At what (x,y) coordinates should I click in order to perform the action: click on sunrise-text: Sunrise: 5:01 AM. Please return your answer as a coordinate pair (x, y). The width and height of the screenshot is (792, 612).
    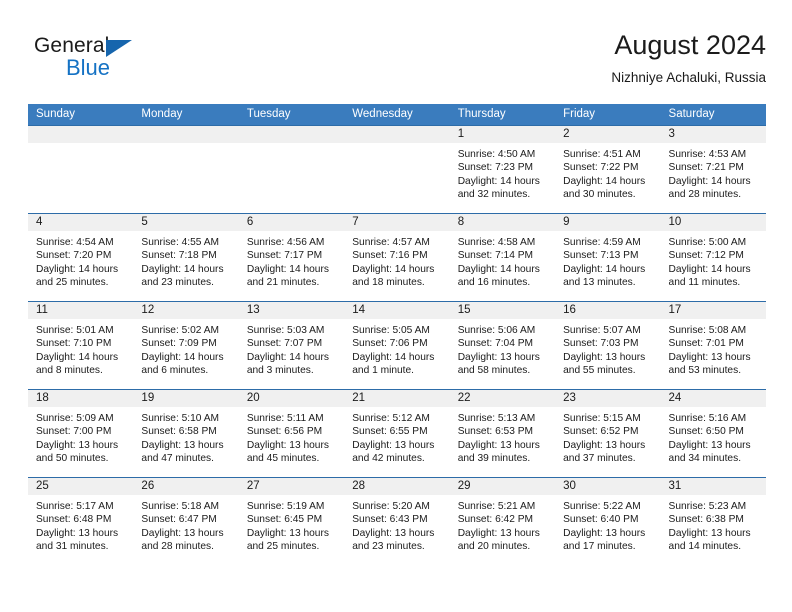
    Looking at the image, I should click on (75, 330).